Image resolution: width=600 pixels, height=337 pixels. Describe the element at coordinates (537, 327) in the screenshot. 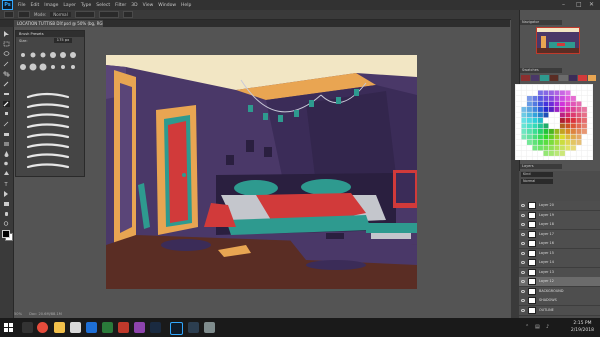

I see `network-icon: ▤` at that location.